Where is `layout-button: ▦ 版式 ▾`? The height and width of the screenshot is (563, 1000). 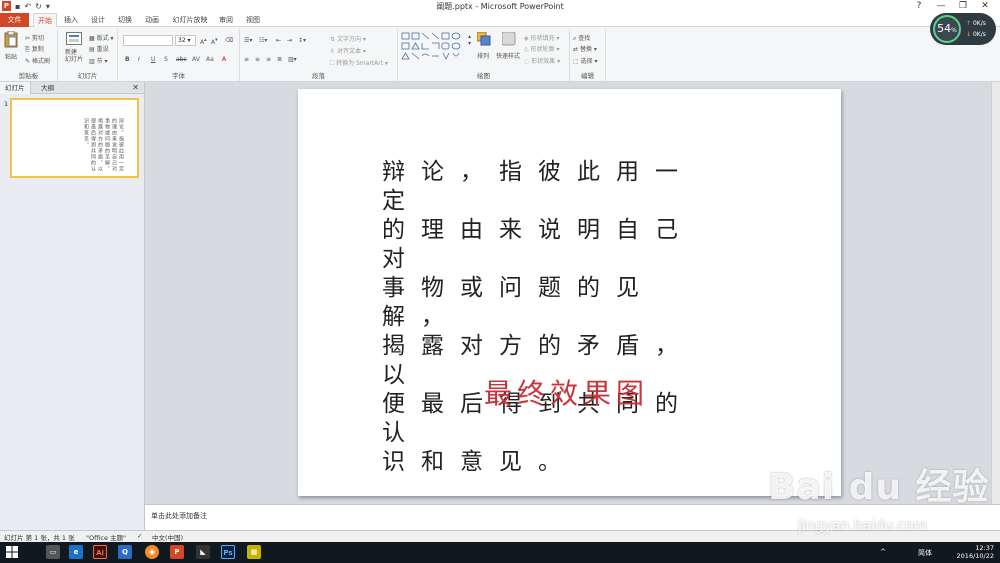 layout-button: ▦ 版式 ▾ is located at coordinates (101, 37).